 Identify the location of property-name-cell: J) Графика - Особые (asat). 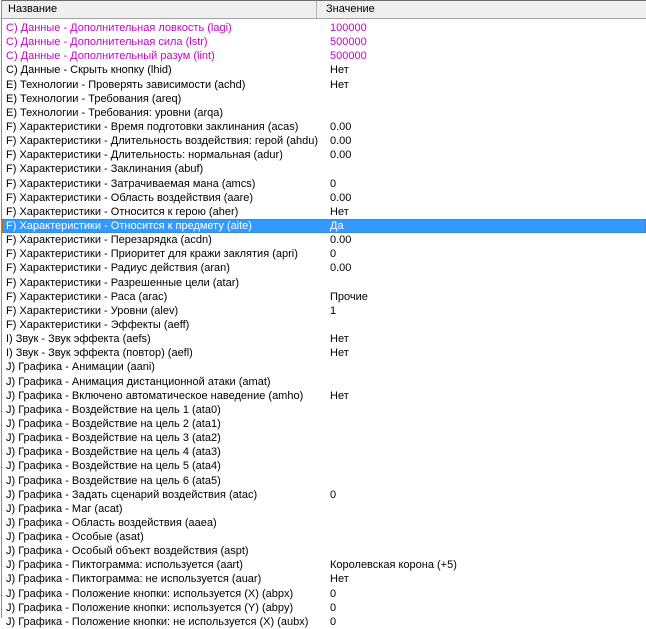
(75, 537).